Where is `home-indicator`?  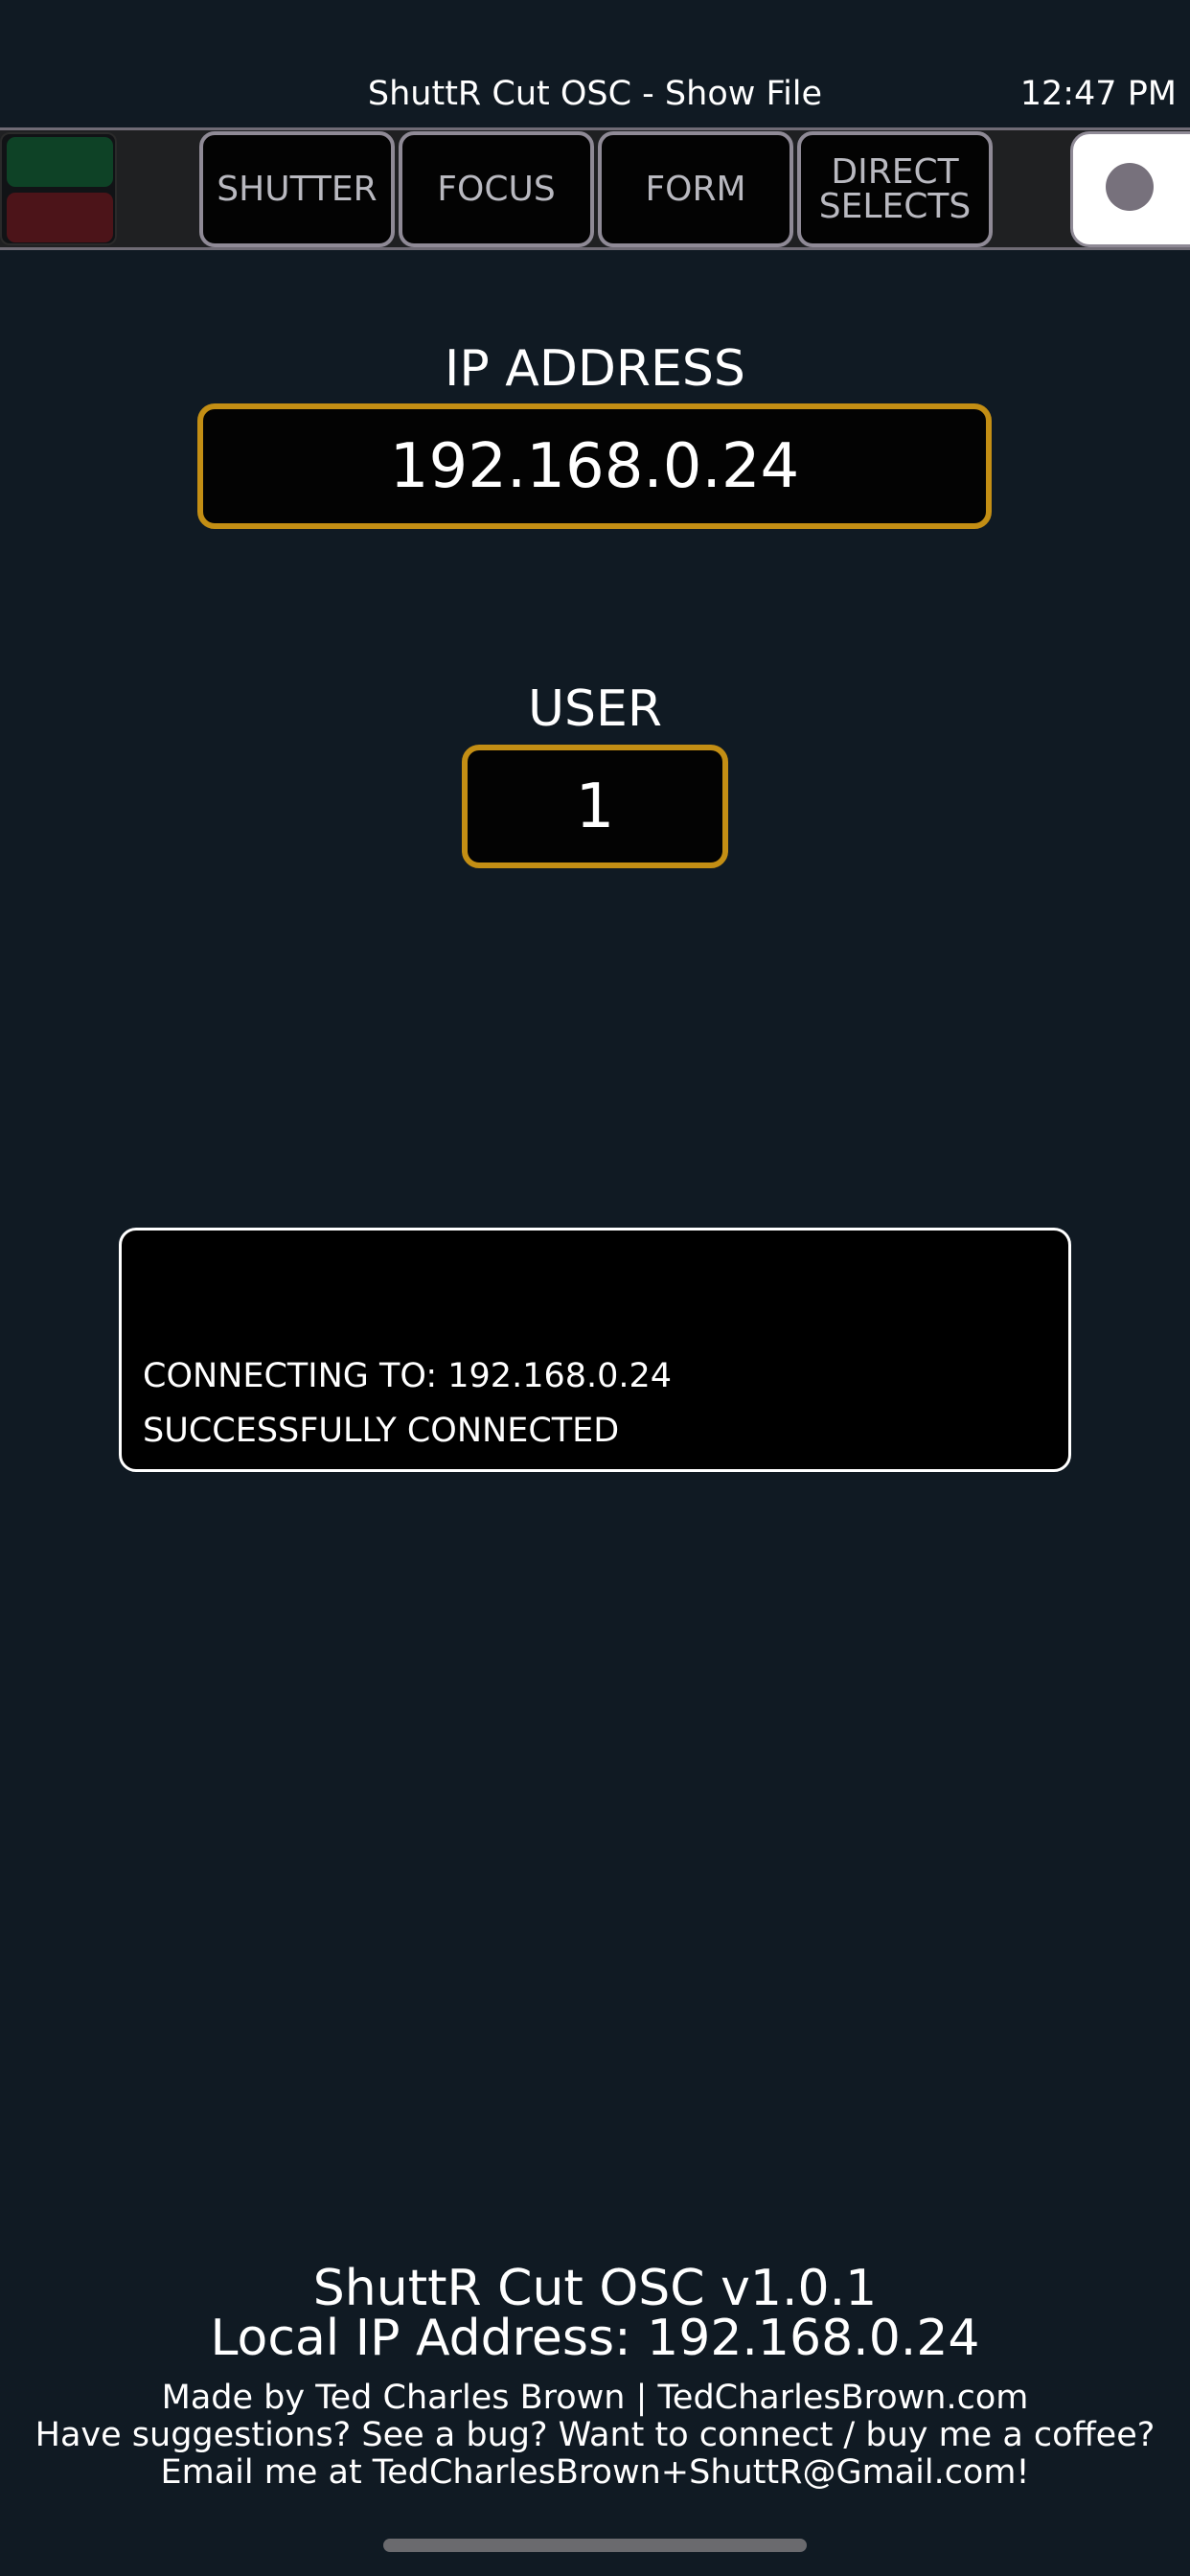
home-indicator is located at coordinates (595, 2545).